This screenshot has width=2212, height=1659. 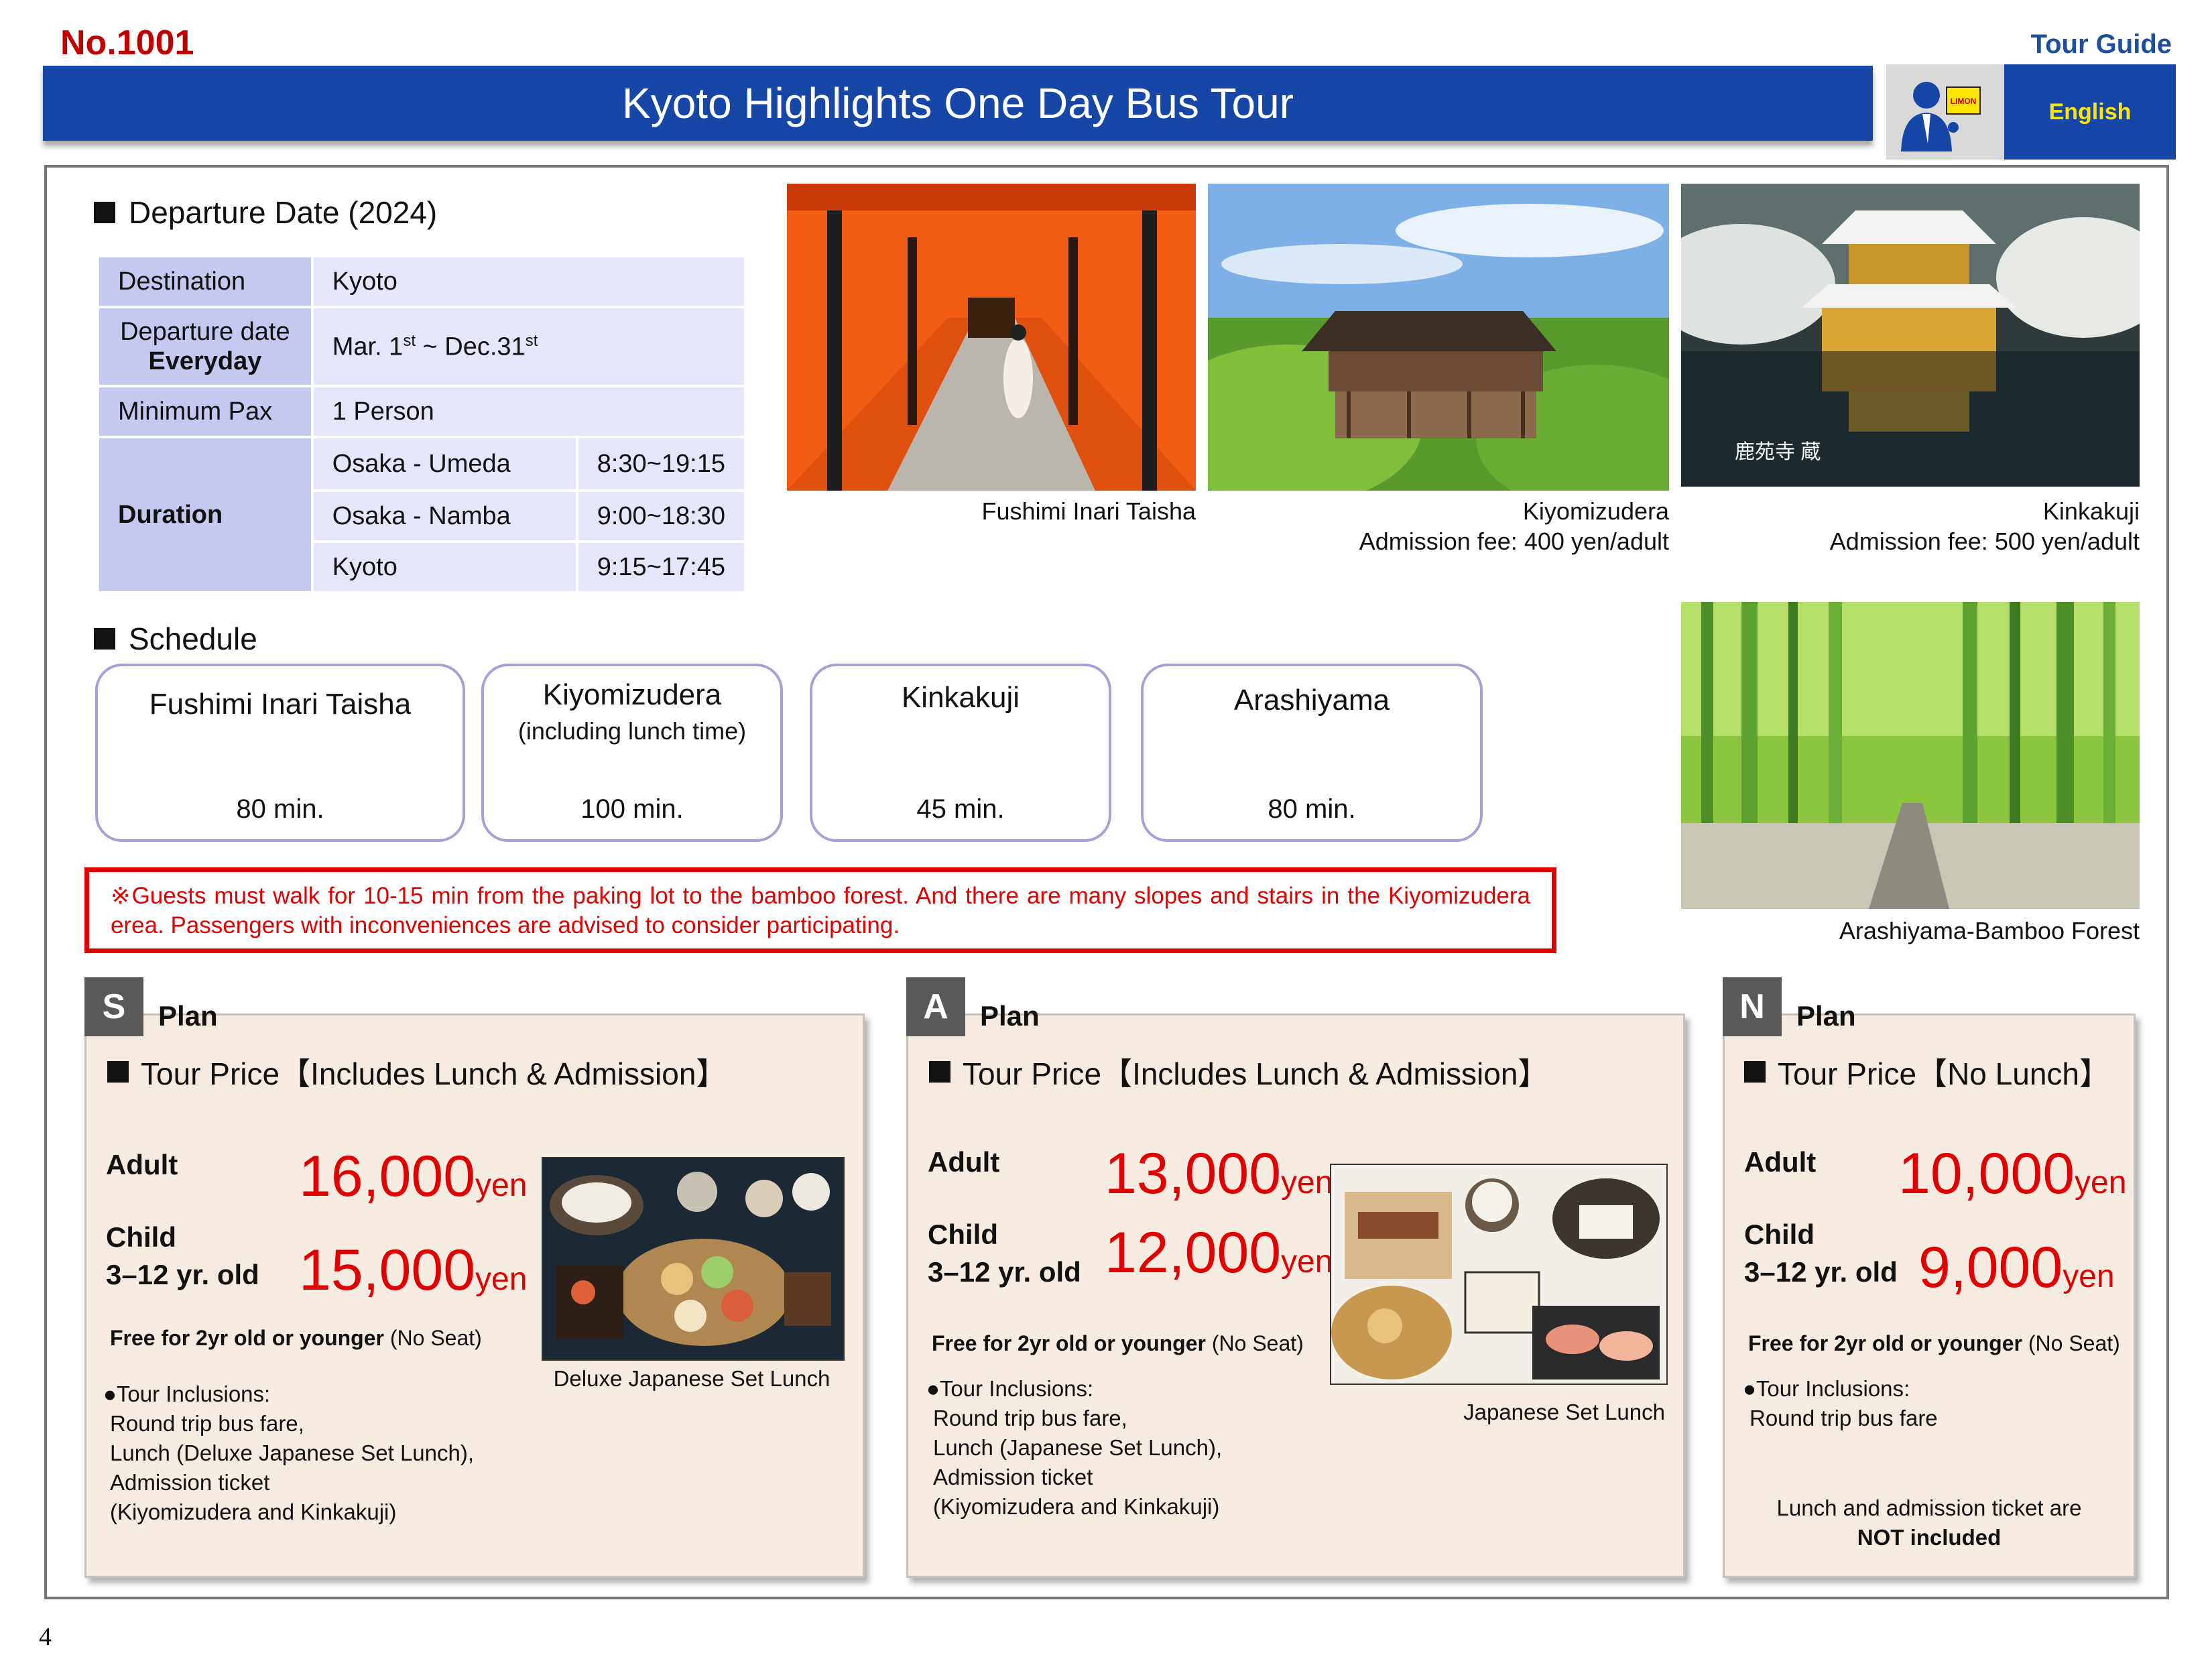 I want to click on deluxe-lunch-photo, so click(x=693, y=1259).